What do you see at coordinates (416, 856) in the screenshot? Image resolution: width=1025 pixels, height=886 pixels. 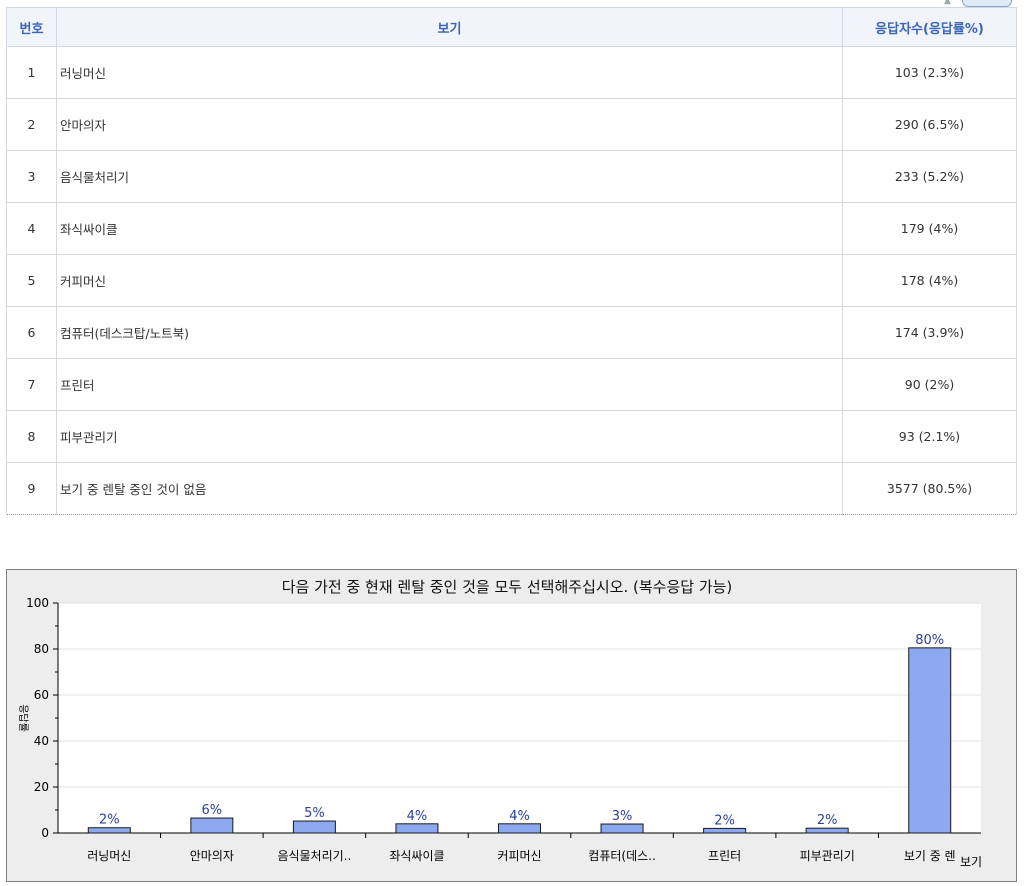 I see `x-tick-label: 좌식싸이클` at bounding box center [416, 856].